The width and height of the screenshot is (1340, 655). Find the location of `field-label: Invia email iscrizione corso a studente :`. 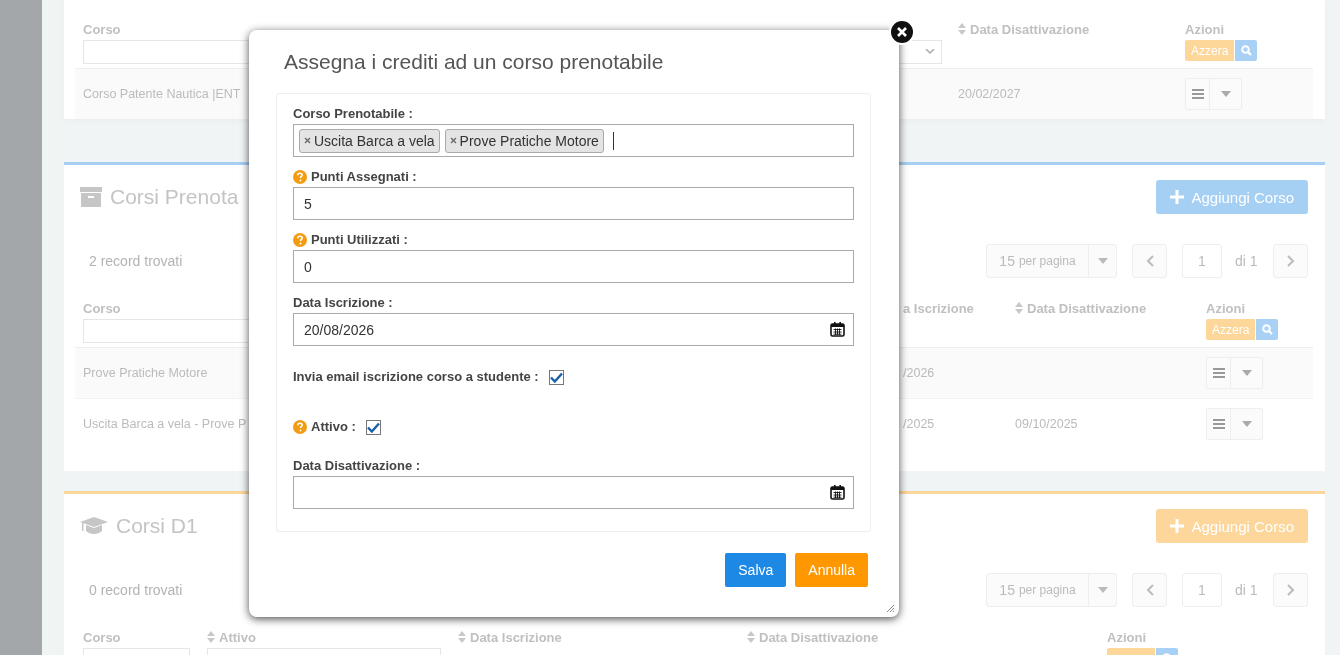

field-label: Invia email iscrizione corso a studente : is located at coordinates (416, 377).